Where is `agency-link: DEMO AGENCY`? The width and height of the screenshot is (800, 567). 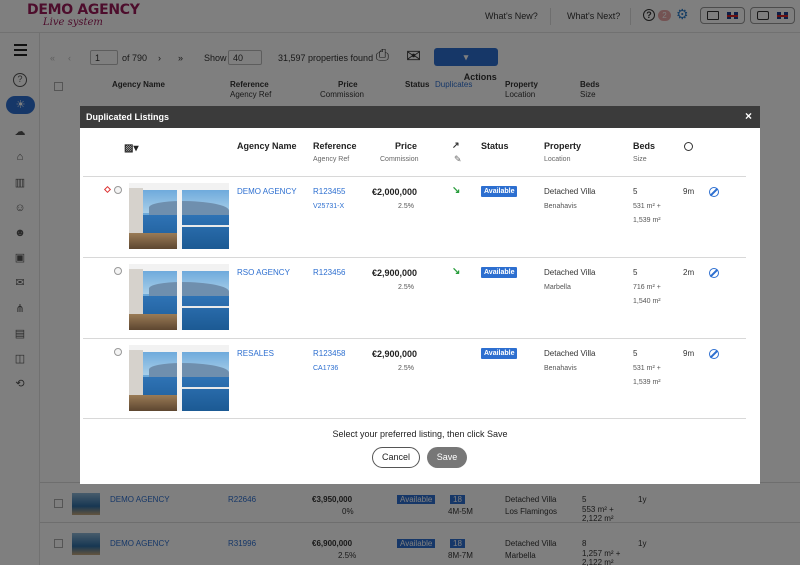 agency-link: DEMO AGENCY is located at coordinates (267, 191).